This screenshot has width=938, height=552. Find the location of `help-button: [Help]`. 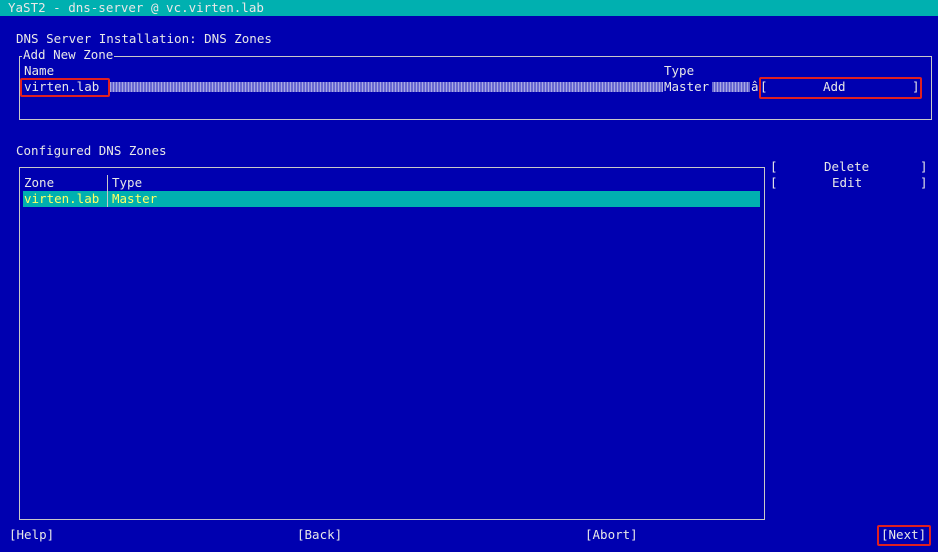

help-button: [Help] is located at coordinates (31, 535).